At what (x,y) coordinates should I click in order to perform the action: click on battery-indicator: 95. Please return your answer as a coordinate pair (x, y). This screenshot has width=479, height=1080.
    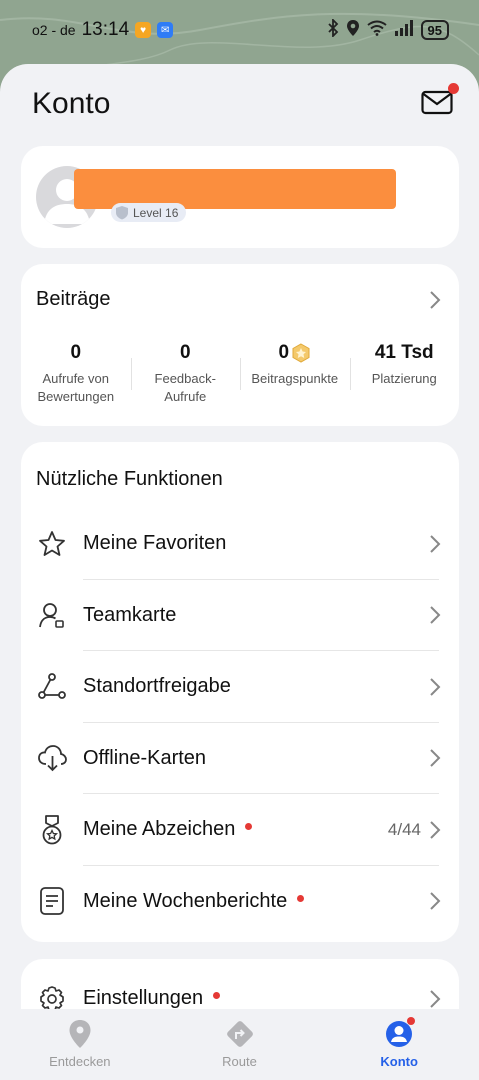
    Looking at the image, I should click on (434, 30).